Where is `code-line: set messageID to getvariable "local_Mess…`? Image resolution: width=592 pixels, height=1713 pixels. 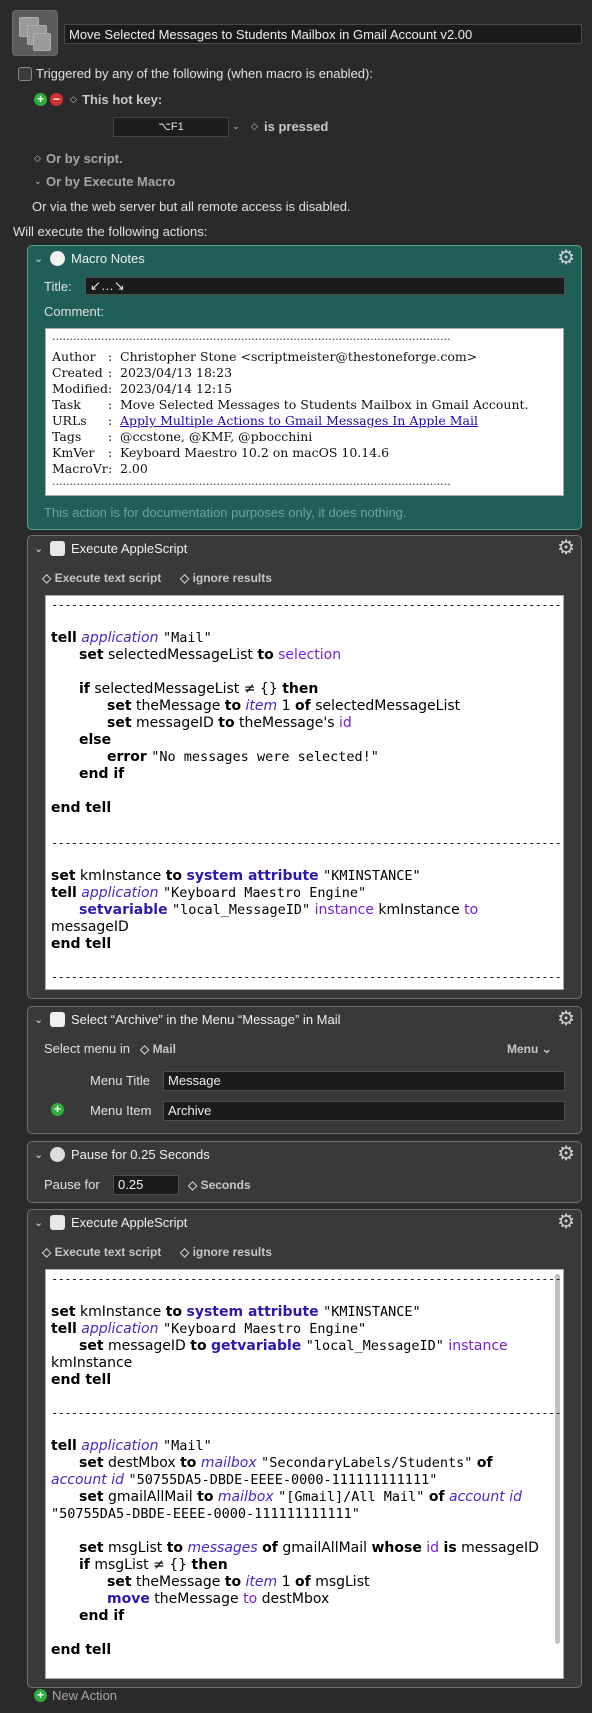 code-line: set messageID to getvariable "local_Mess… is located at coordinates (293, 1346).